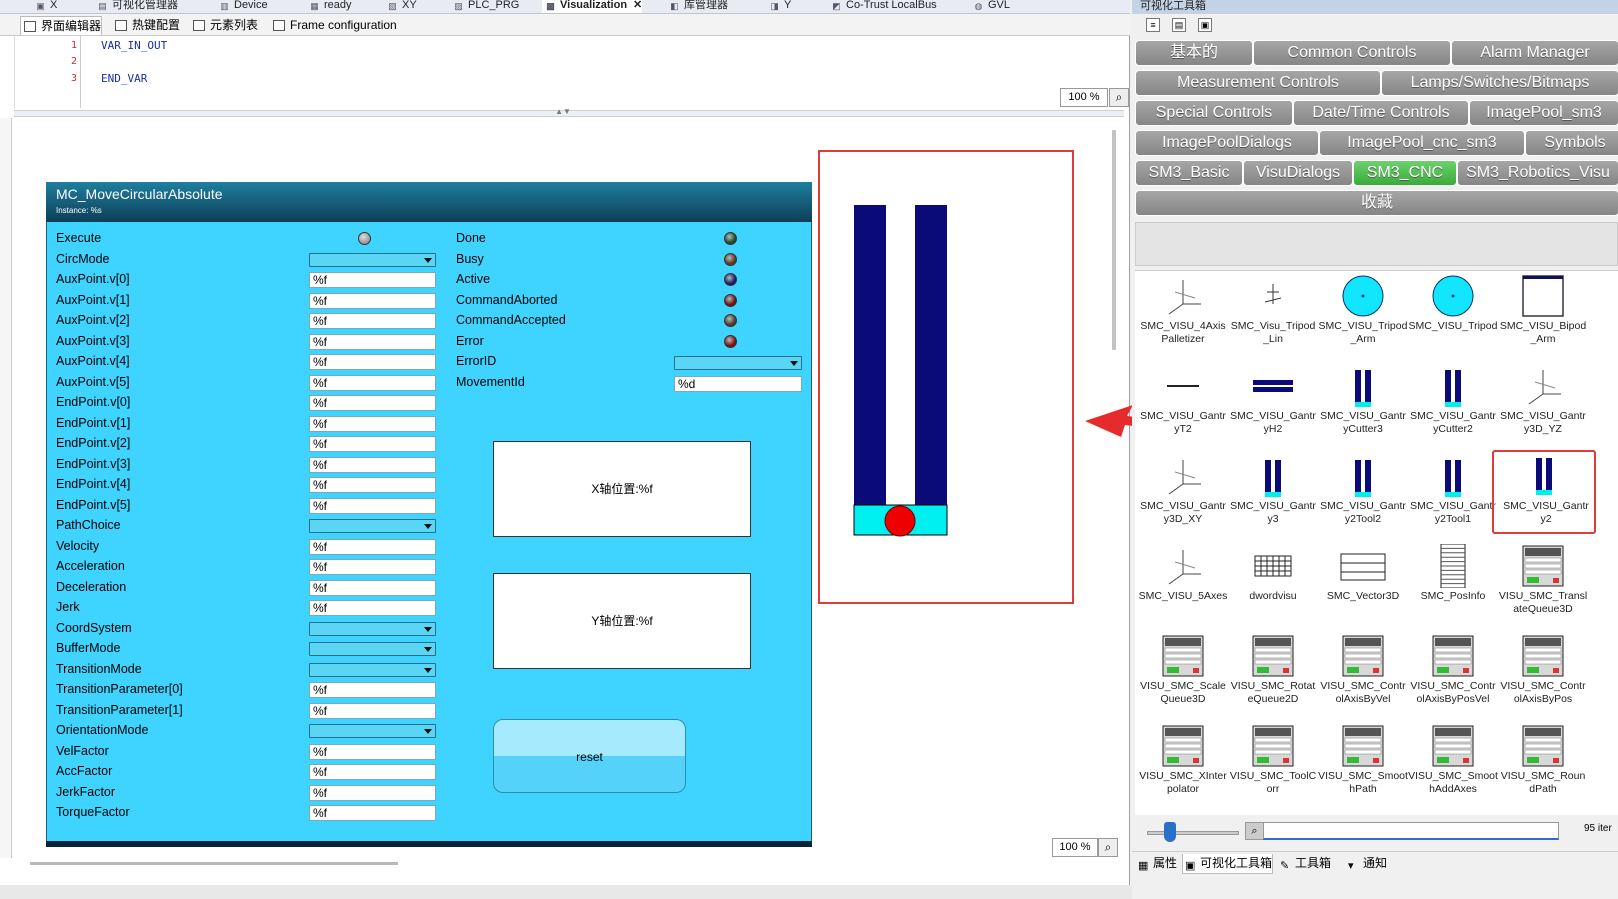 The image size is (1618, 899). What do you see at coordinates (214, 863) in the screenshot?
I see `horizontal-scrollbar` at bounding box center [214, 863].